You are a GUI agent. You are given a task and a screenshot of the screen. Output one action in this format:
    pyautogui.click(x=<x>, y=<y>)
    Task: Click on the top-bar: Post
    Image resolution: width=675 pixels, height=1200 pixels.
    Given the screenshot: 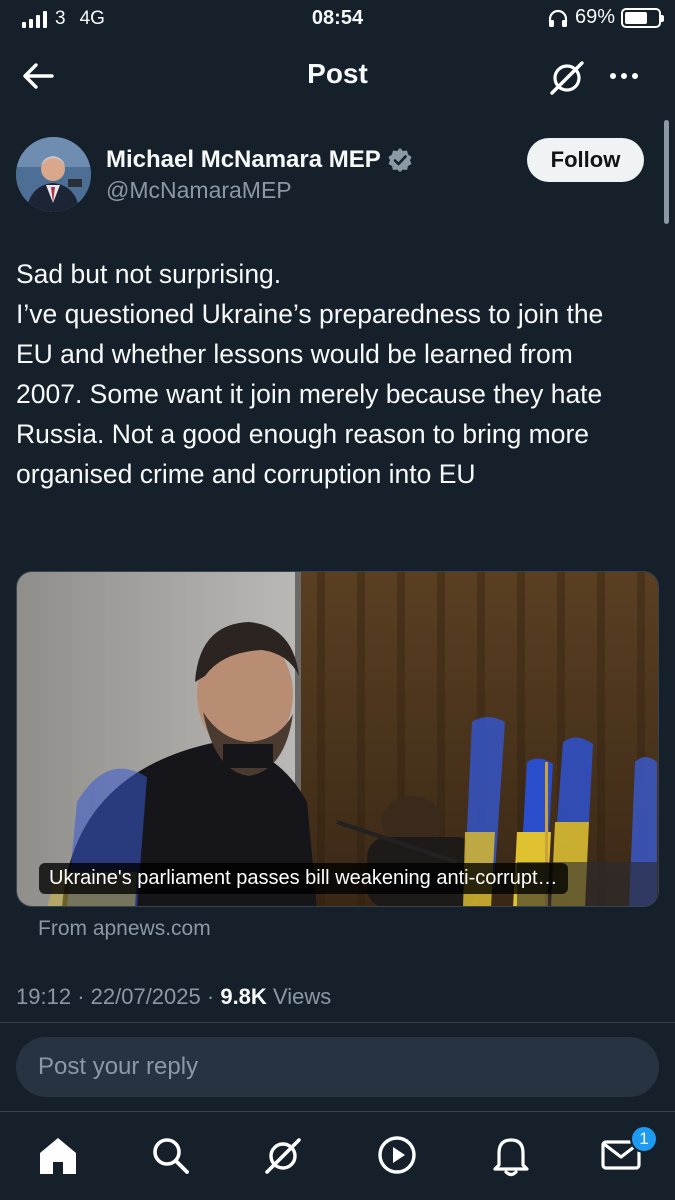 What is the action you would take?
    pyautogui.click(x=337, y=75)
    